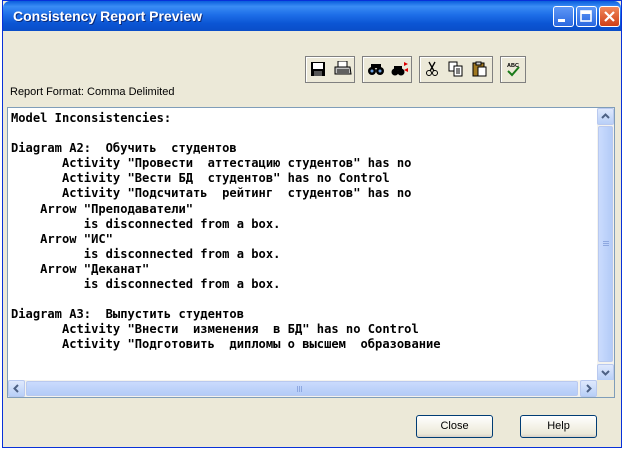 This screenshot has height=450, width=624. I want to click on cut-button, so click(432, 69).